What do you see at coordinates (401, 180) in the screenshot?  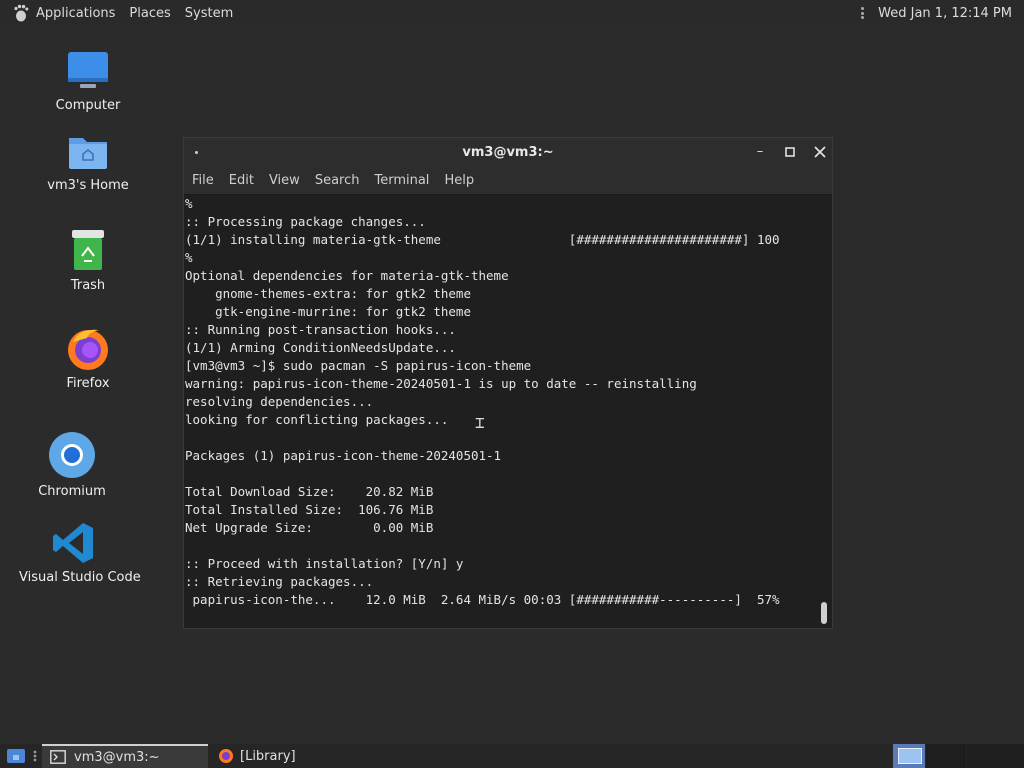 I see `menu-terminal: Terminal` at bounding box center [401, 180].